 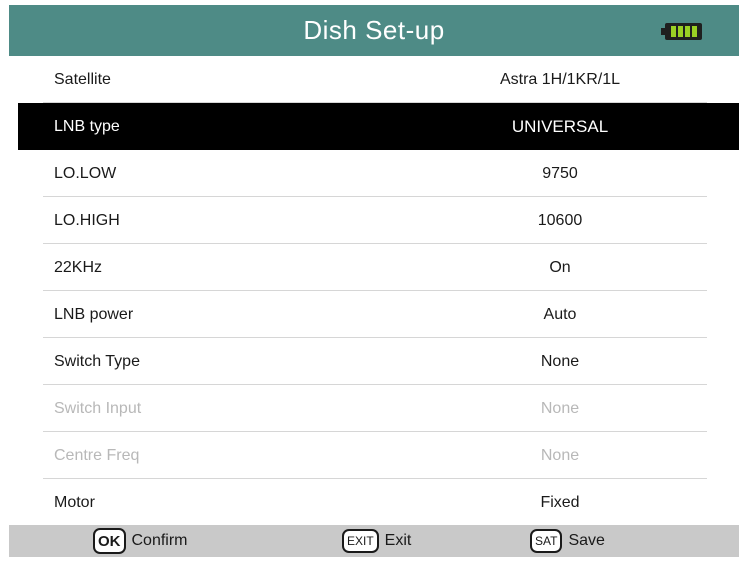 I want to click on row-value: Fixed, so click(x=560, y=502).